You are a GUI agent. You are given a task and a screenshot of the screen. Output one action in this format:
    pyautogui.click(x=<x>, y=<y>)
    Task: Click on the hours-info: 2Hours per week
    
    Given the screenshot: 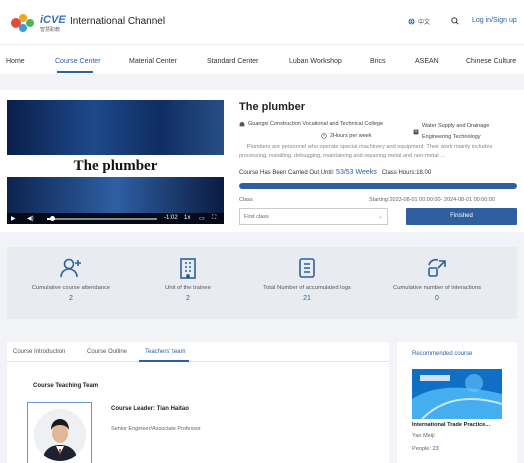 What is the action you would take?
    pyautogui.click(x=346, y=136)
    